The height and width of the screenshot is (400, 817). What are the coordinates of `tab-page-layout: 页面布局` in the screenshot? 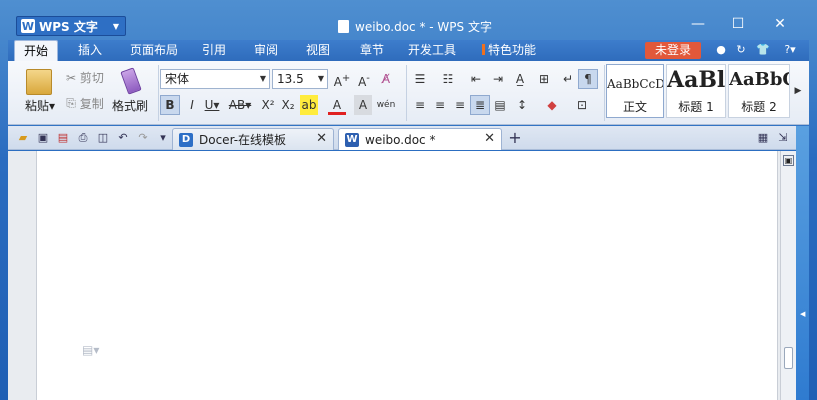 It's located at (154, 50).